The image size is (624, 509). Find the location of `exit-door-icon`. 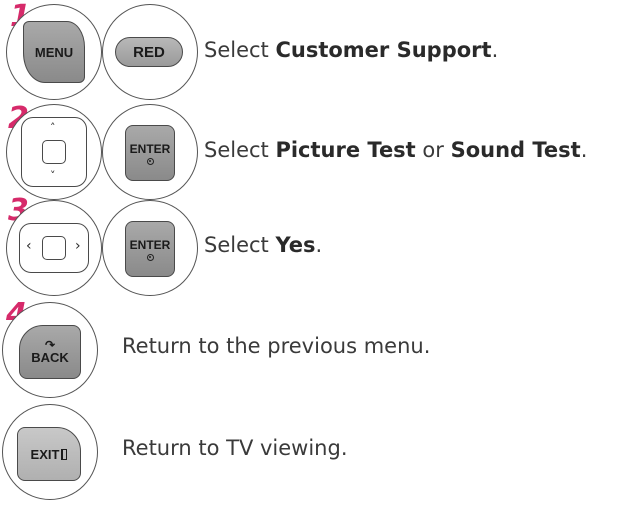

exit-door-icon is located at coordinates (64, 454).